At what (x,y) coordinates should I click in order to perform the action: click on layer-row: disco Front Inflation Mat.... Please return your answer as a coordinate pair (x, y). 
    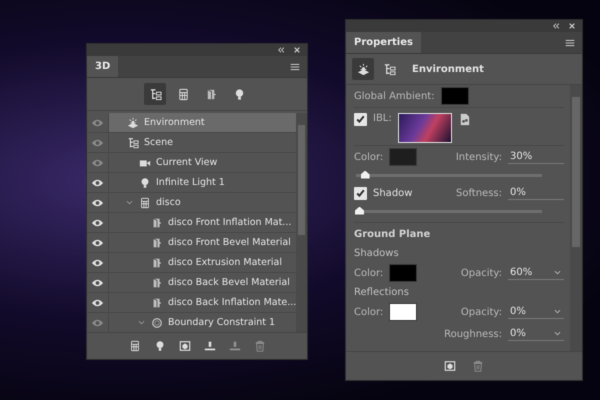
    Looking at the image, I should click on (191, 223).